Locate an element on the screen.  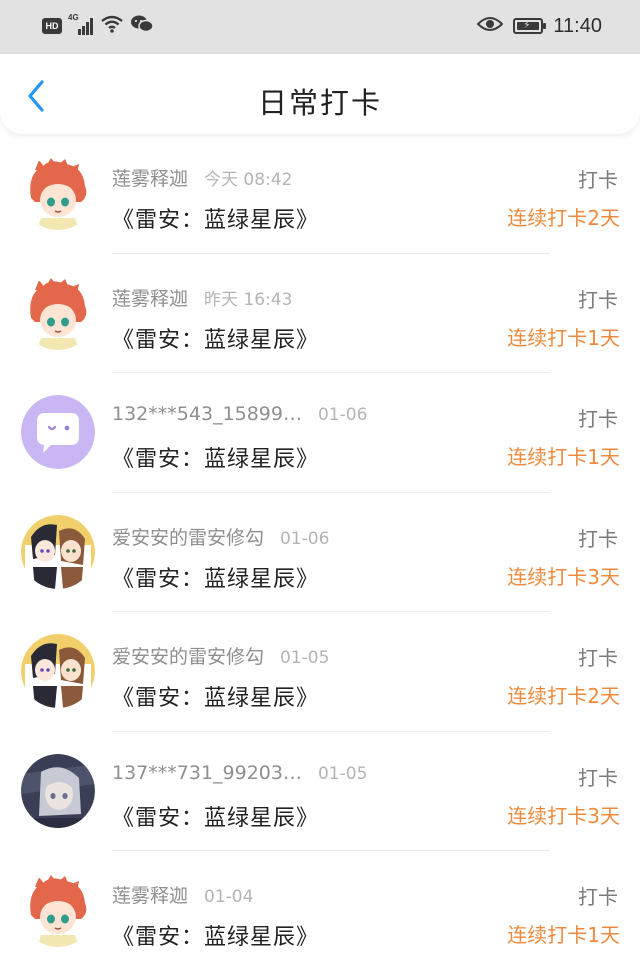
hd-icon: HD is located at coordinates (52, 26).